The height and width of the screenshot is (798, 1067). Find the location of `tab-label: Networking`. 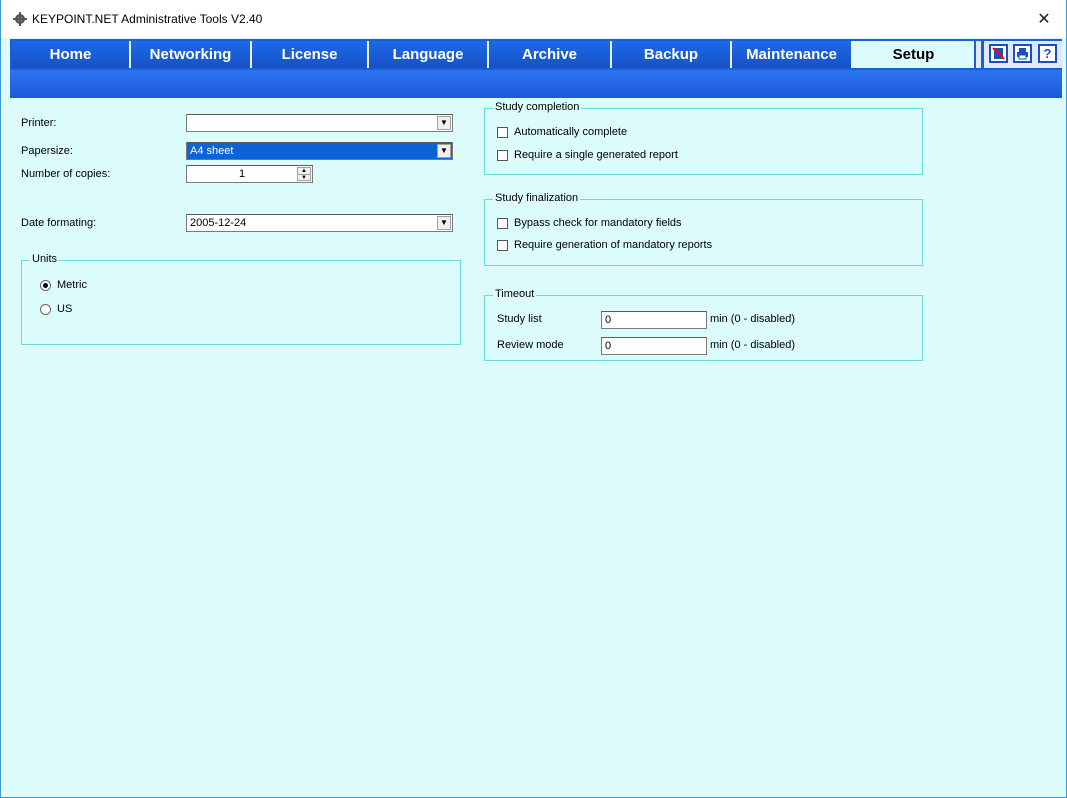

tab-label: Networking is located at coordinates (190, 54).